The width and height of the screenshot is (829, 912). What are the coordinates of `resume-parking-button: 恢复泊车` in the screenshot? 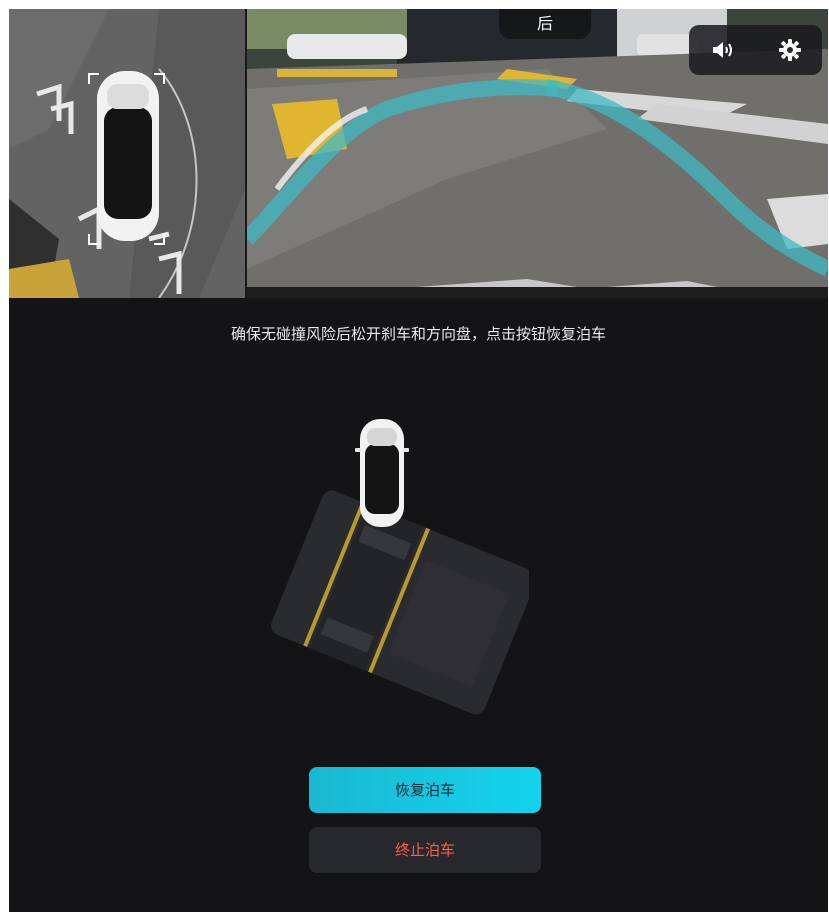 It's located at (425, 790).